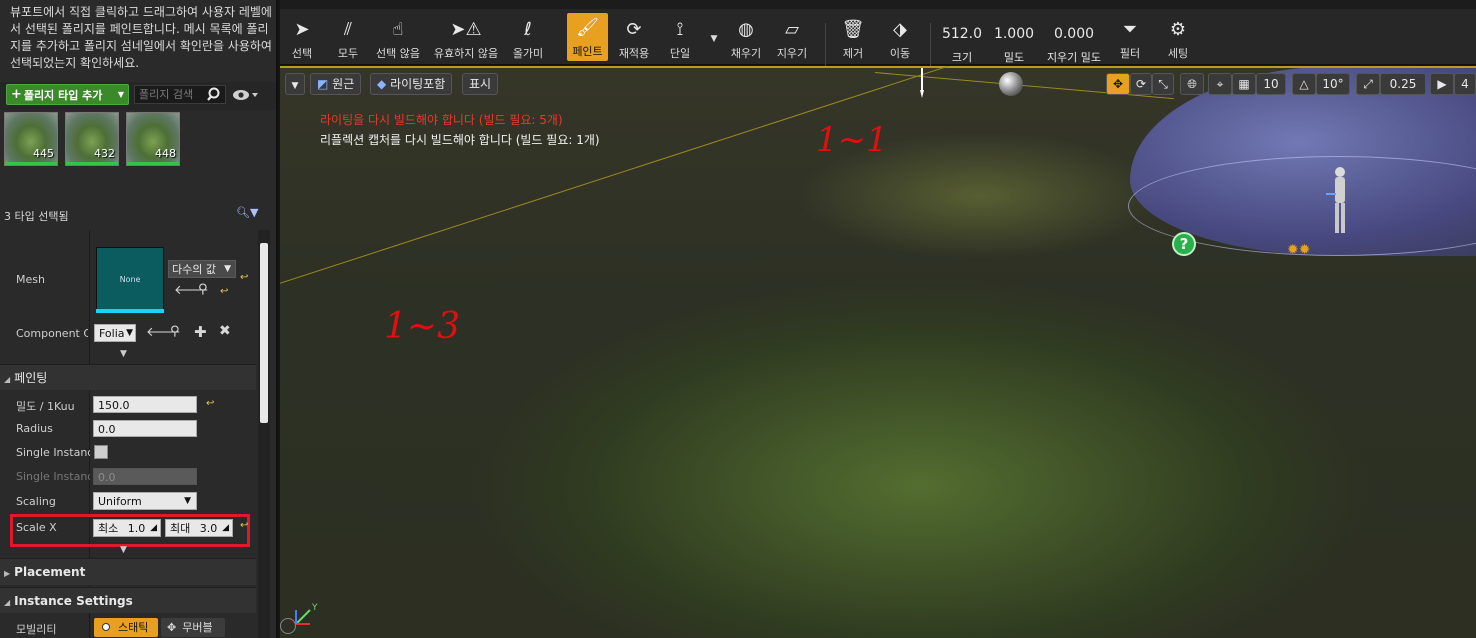 The width and height of the screenshot is (1476, 638). What do you see at coordinates (1220, 84) in the screenshot?
I see `surface-snap-icon: ⌖` at bounding box center [1220, 84].